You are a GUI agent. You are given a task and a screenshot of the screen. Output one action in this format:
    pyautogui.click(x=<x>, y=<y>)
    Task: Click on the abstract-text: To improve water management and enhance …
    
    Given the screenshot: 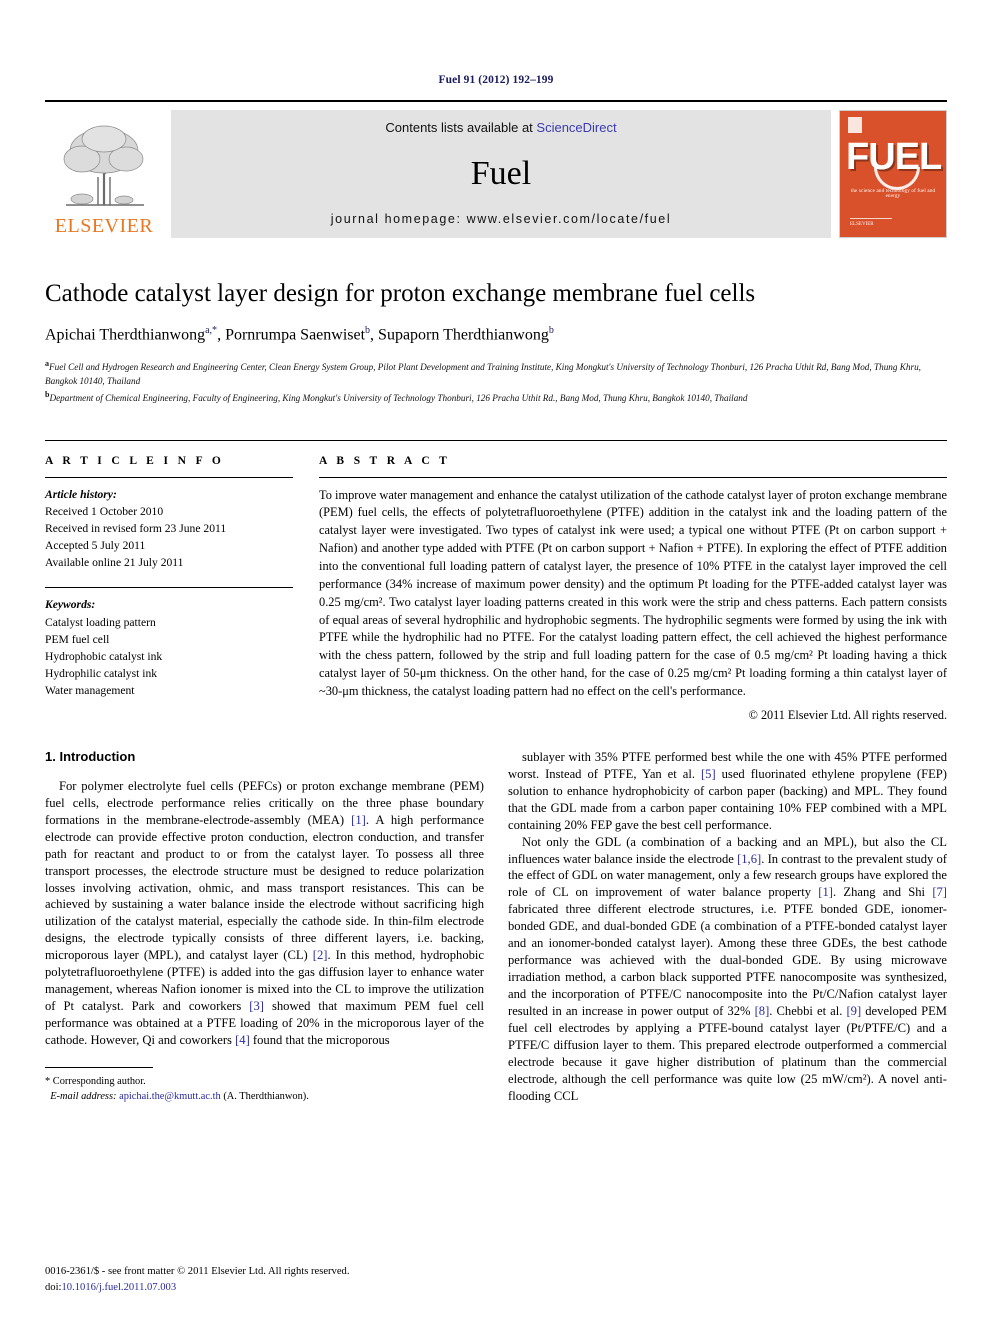 What is the action you would take?
    pyautogui.click(x=633, y=593)
    